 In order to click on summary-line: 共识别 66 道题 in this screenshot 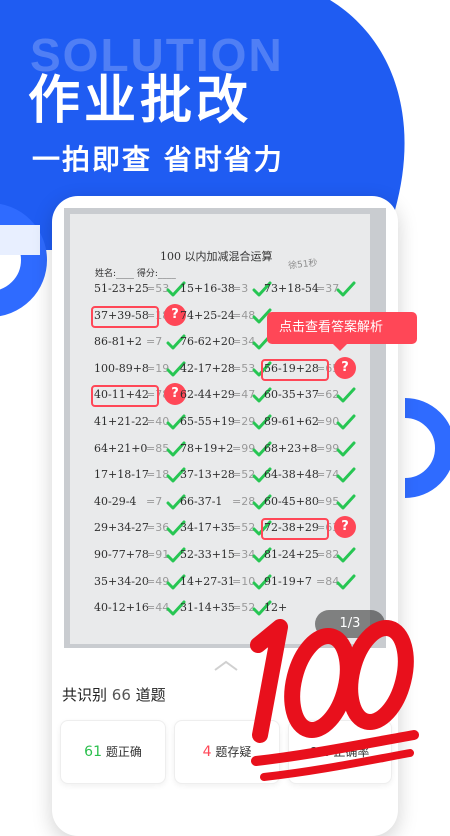, I will do `click(114, 694)`.